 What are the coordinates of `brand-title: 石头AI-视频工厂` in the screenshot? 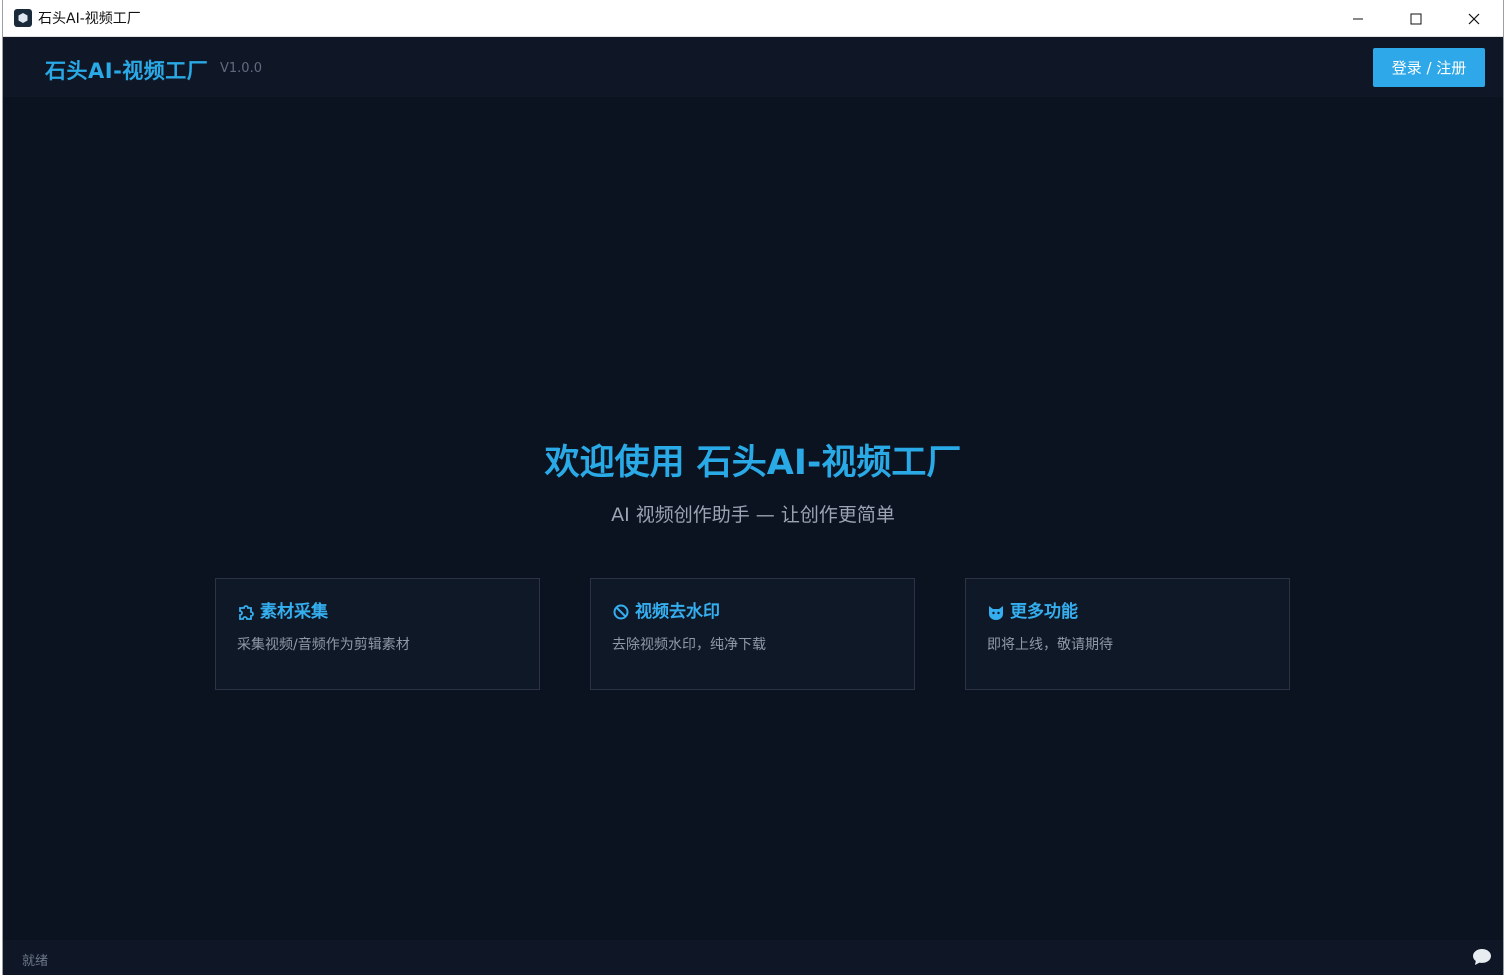 It's located at (127, 71).